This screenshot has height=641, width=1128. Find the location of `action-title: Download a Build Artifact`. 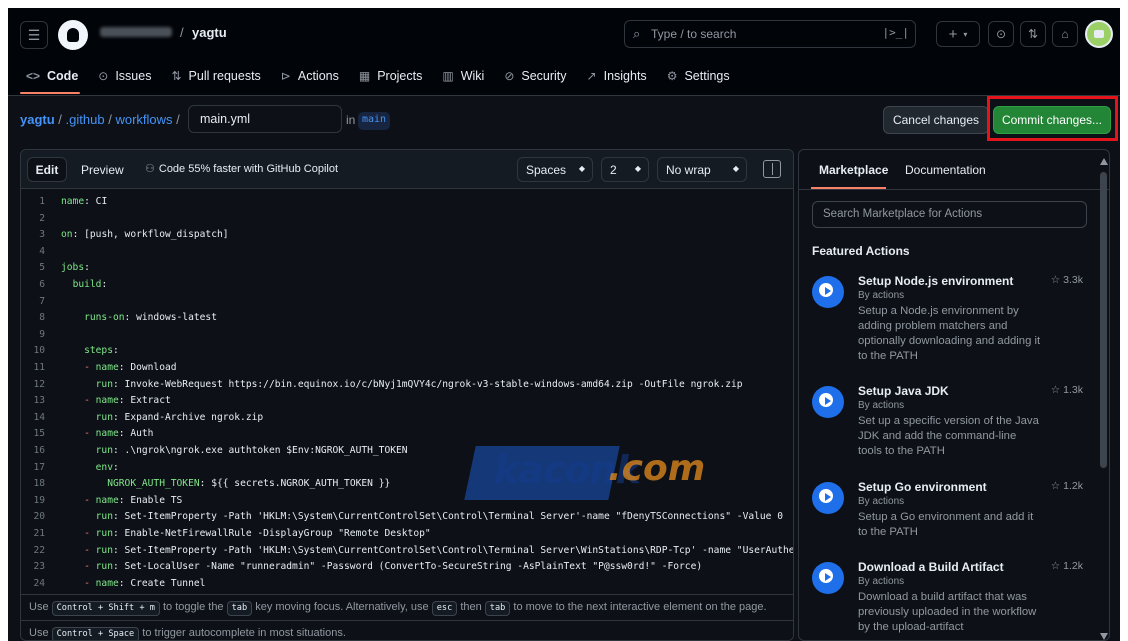

action-title: Download a Build Artifact is located at coordinates (931, 567).